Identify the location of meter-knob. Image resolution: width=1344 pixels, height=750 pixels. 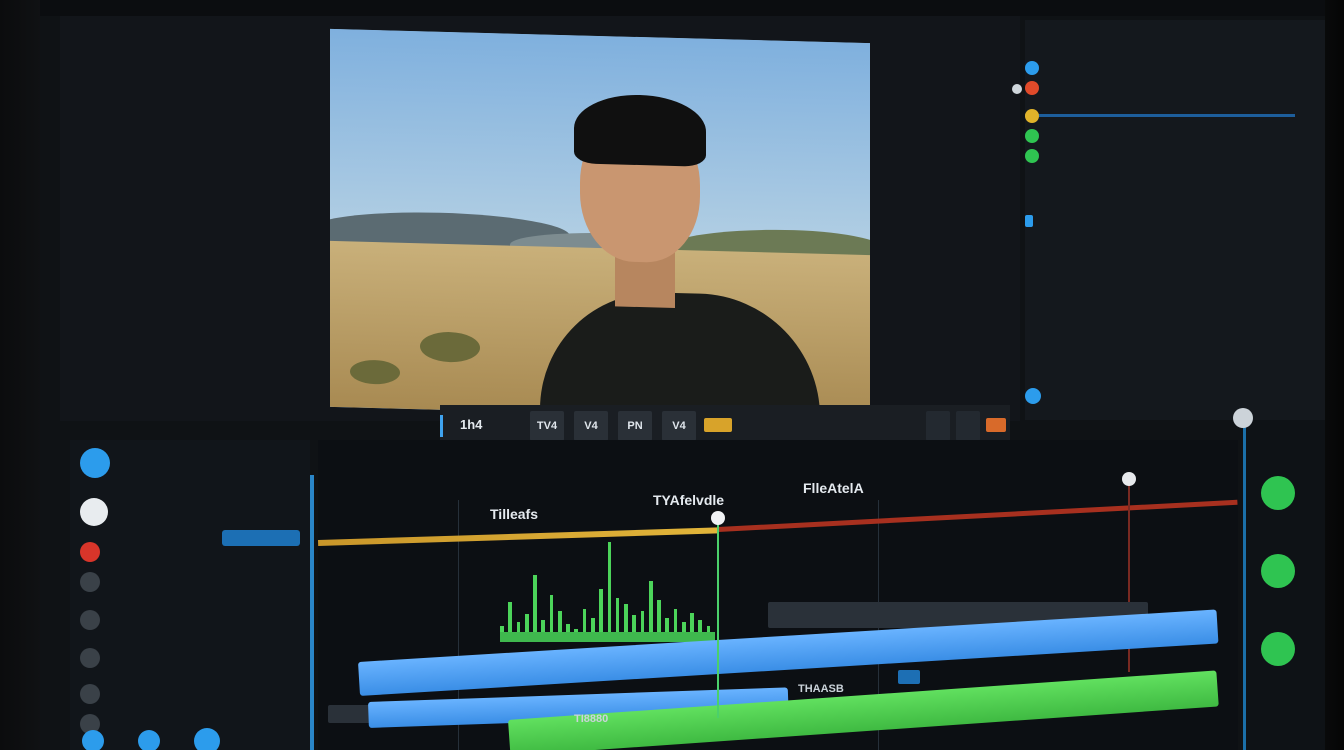
(1243, 418).